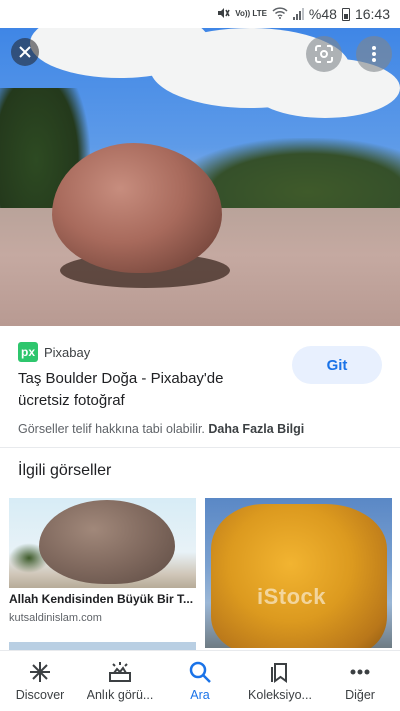 This screenshot has width=400, height=711. Describe the element at coordinates (322, 14) in the screenshot. I see `battery-percent: %48` at that location.